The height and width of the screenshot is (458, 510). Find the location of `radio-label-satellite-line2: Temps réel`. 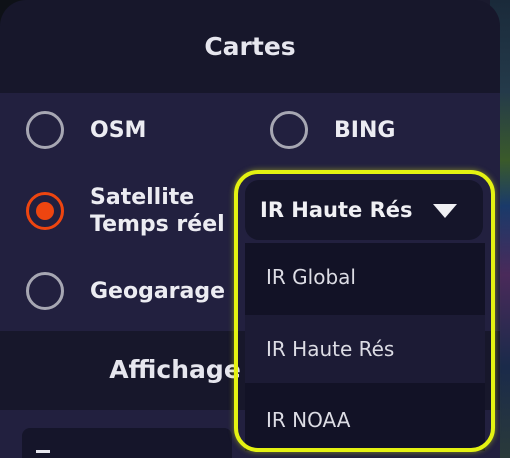

radio-label-satellite-line2: Temps réel is located at coordinates (157, 224).